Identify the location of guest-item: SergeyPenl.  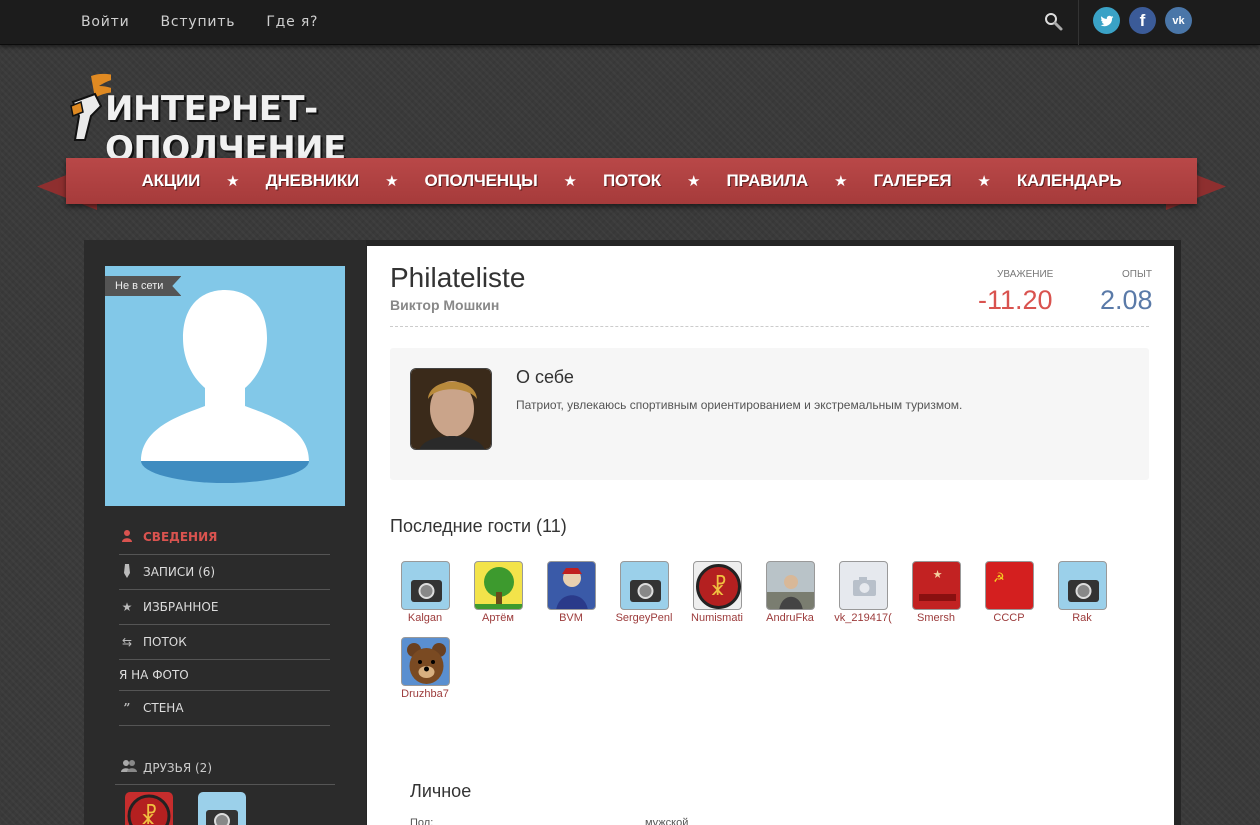
(644, 592).